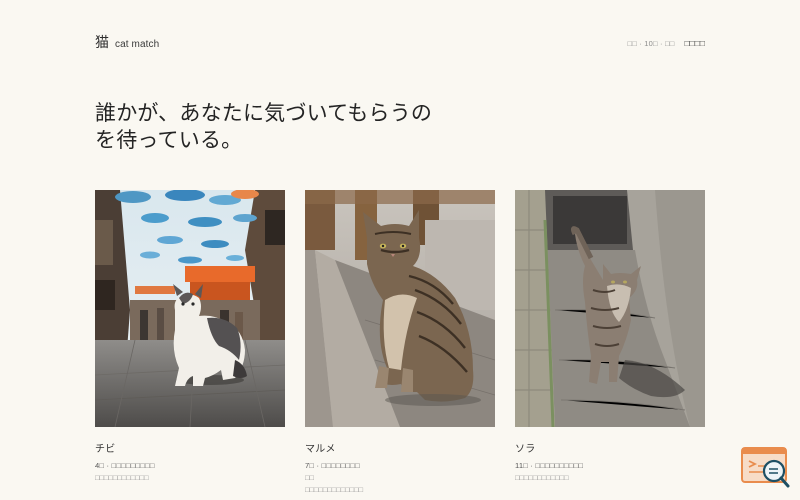 The image size is (800, 500). I want to click on header-right: □□ · 10□ · □□ □□□□, so click(666, 43).